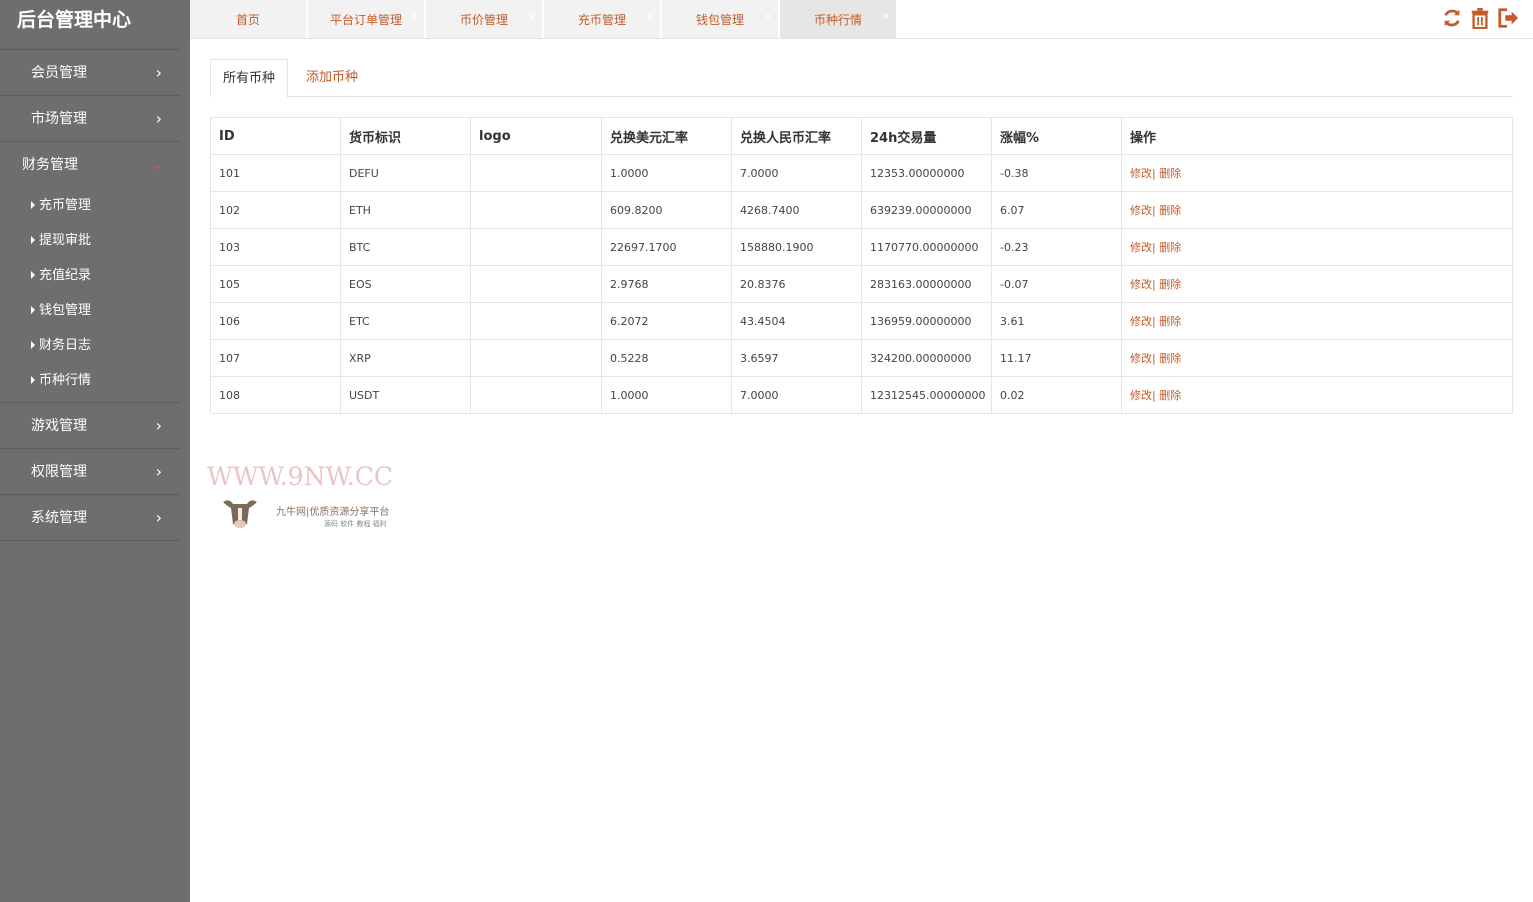 This screenshot has height=902, width=1533. What do you see at coordinates (90, 426) in the screenshot?
I see `sidebar-item-game: 游戏管理 ›` at bounding box center [90, 426].